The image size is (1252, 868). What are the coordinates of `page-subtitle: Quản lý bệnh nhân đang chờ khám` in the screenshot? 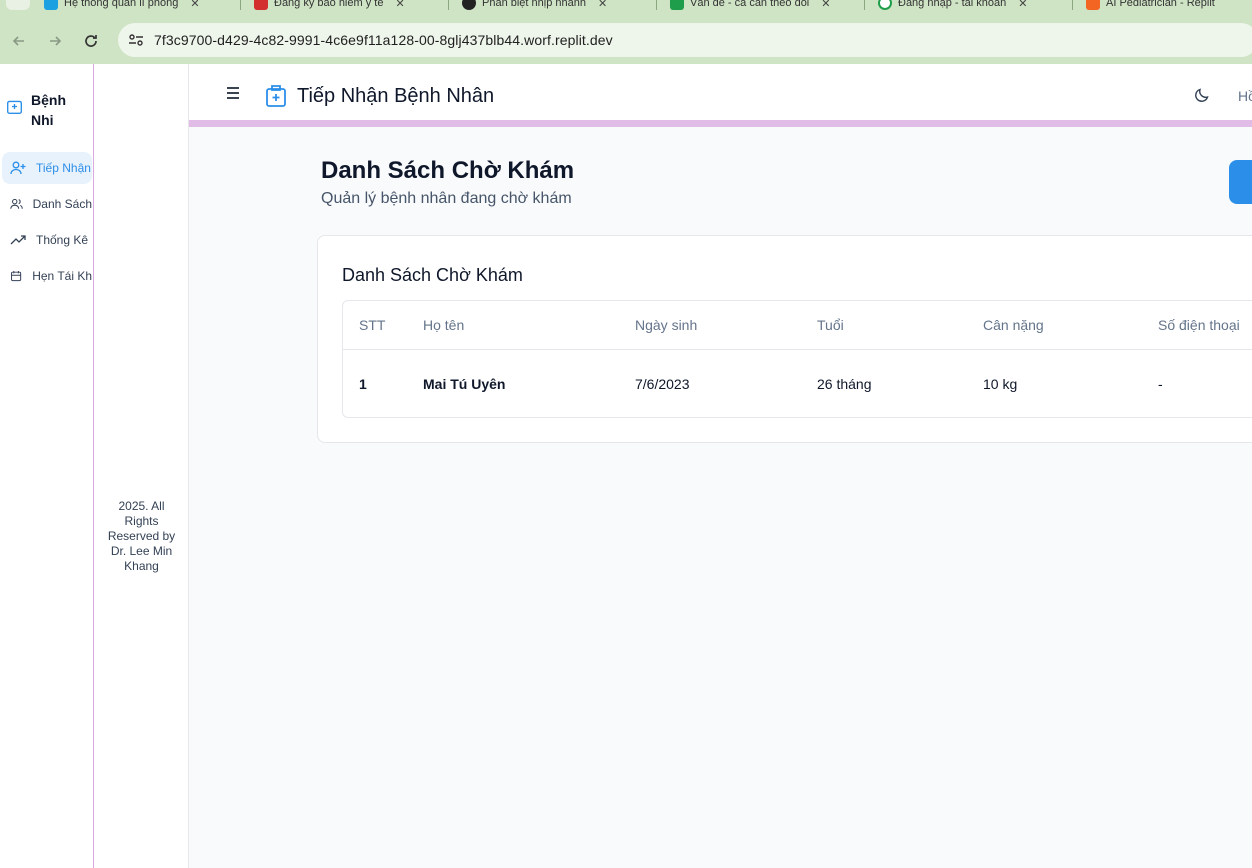 It's located at (446, 198).